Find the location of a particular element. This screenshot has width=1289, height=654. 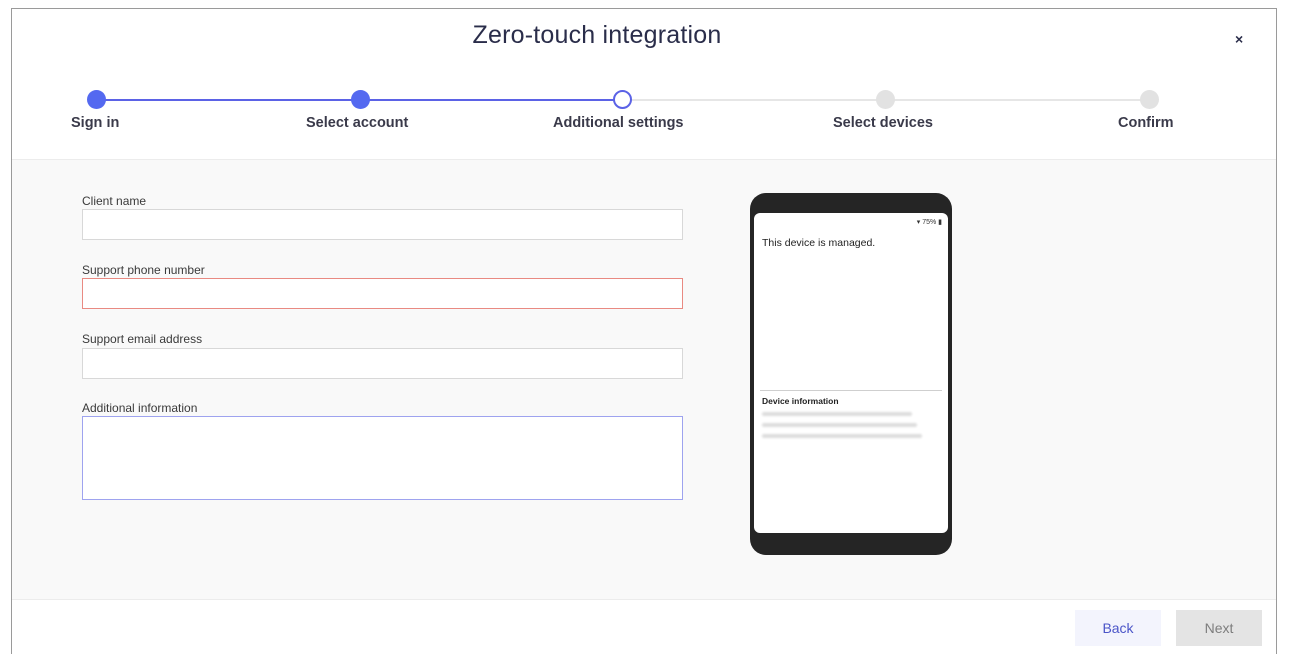

managed-message: This device is managed. is located at coordinates (819, 243).